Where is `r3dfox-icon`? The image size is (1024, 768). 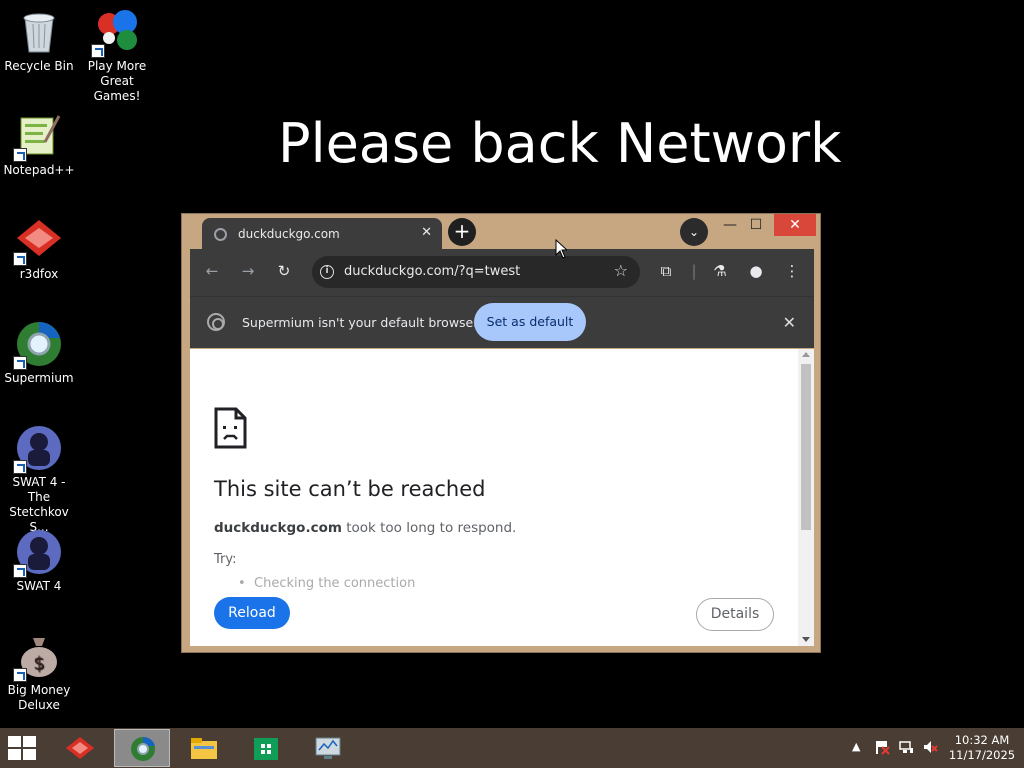
r3dfox-icon is located at coordinates (80, 748).